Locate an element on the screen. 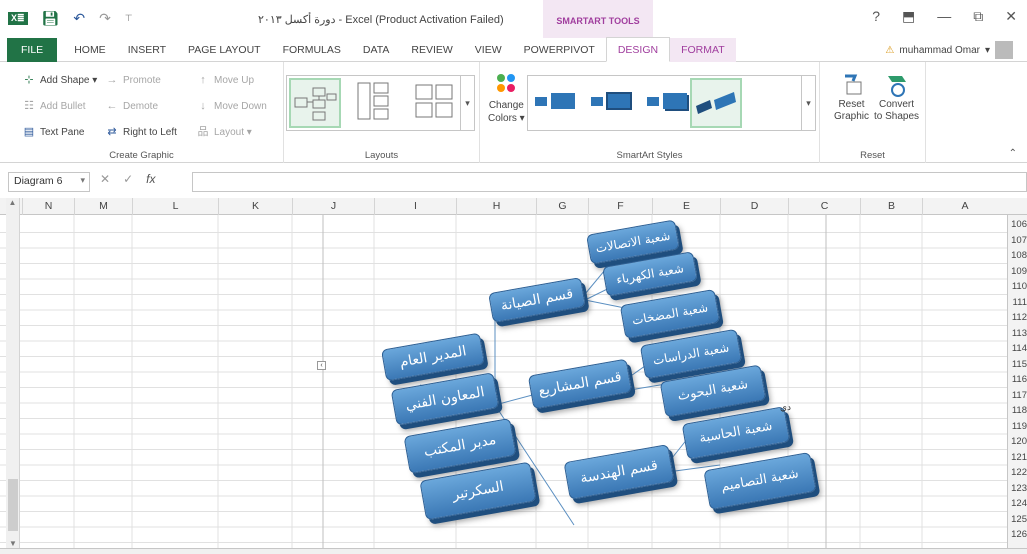 This screenshot has height=554, width=1027. demote-button: ← Demote is located at coordinates (132, 106).